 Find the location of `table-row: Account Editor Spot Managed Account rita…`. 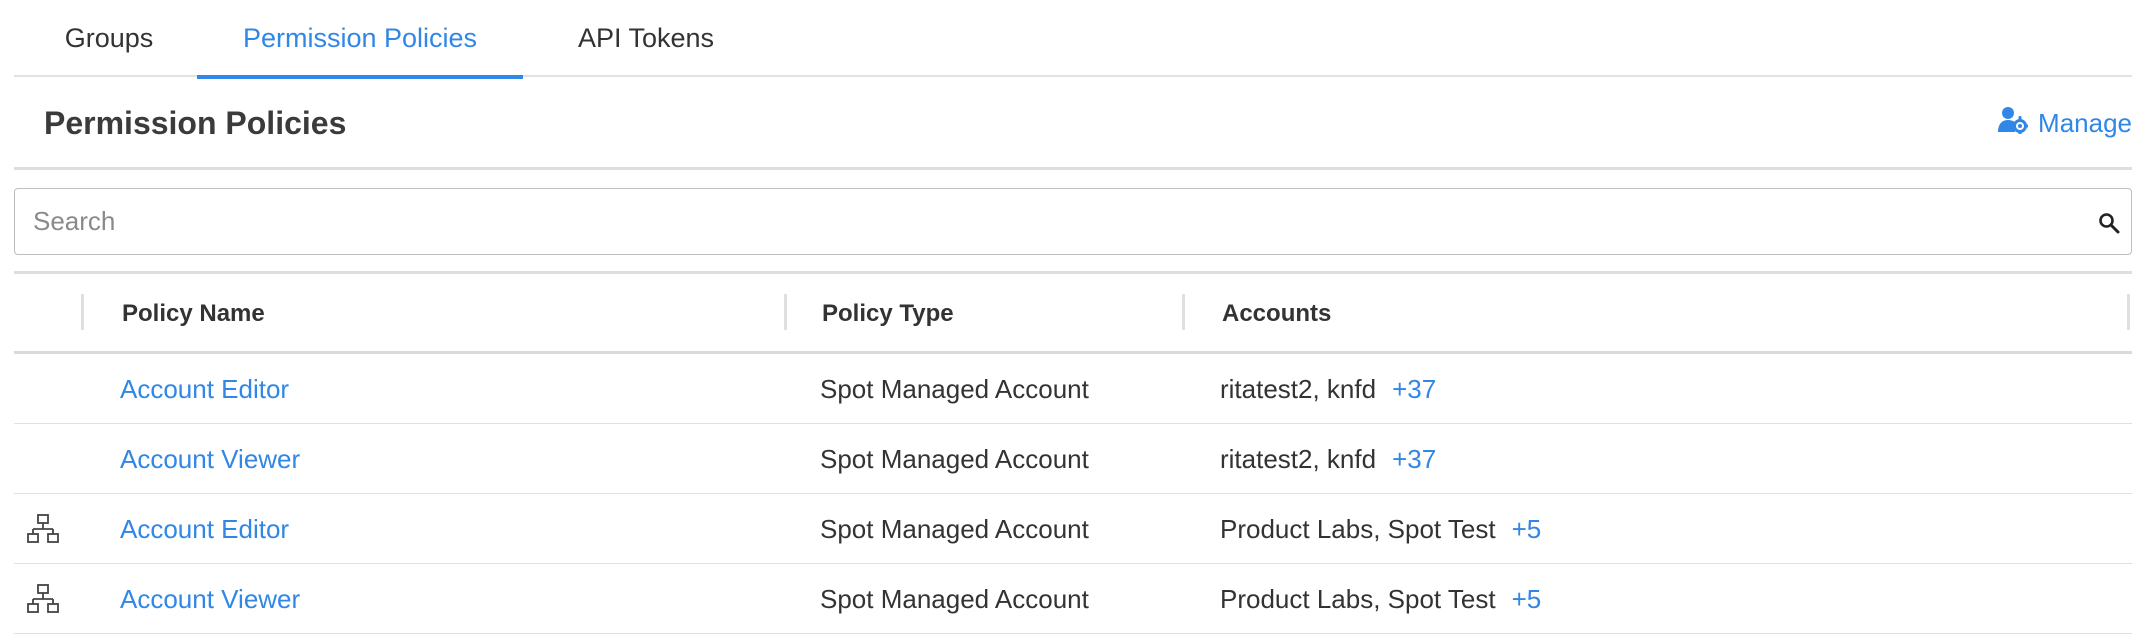

table-row: Account Editor Spot Managed Account rita… is located at coordinates (1073, 389).